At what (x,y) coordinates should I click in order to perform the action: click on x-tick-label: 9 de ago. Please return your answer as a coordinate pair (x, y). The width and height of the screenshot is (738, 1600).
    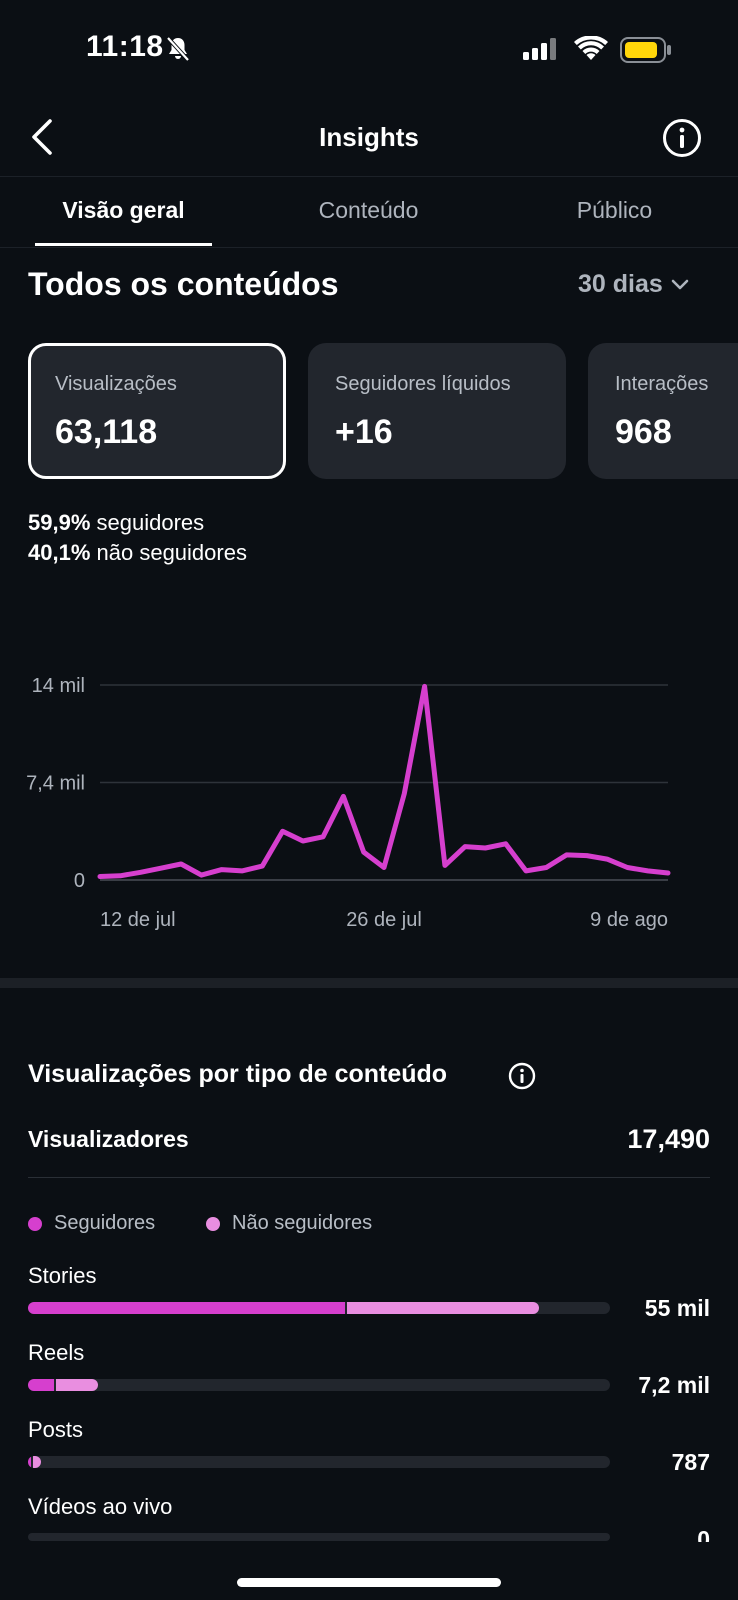
    Looking at the image, I should click on (629, 920).